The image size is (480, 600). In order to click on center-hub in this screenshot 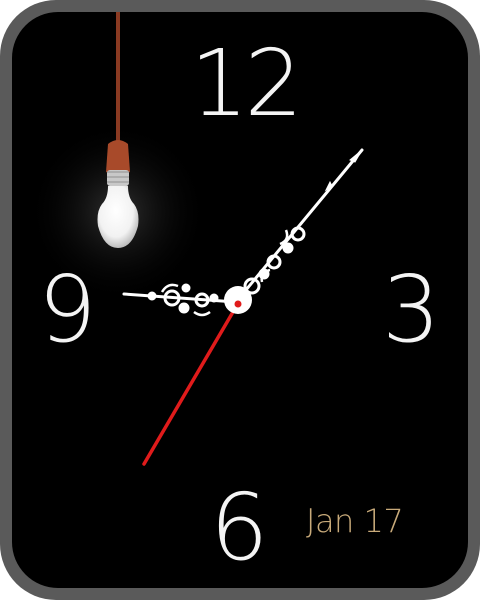, I will do `click(238, 300)`.